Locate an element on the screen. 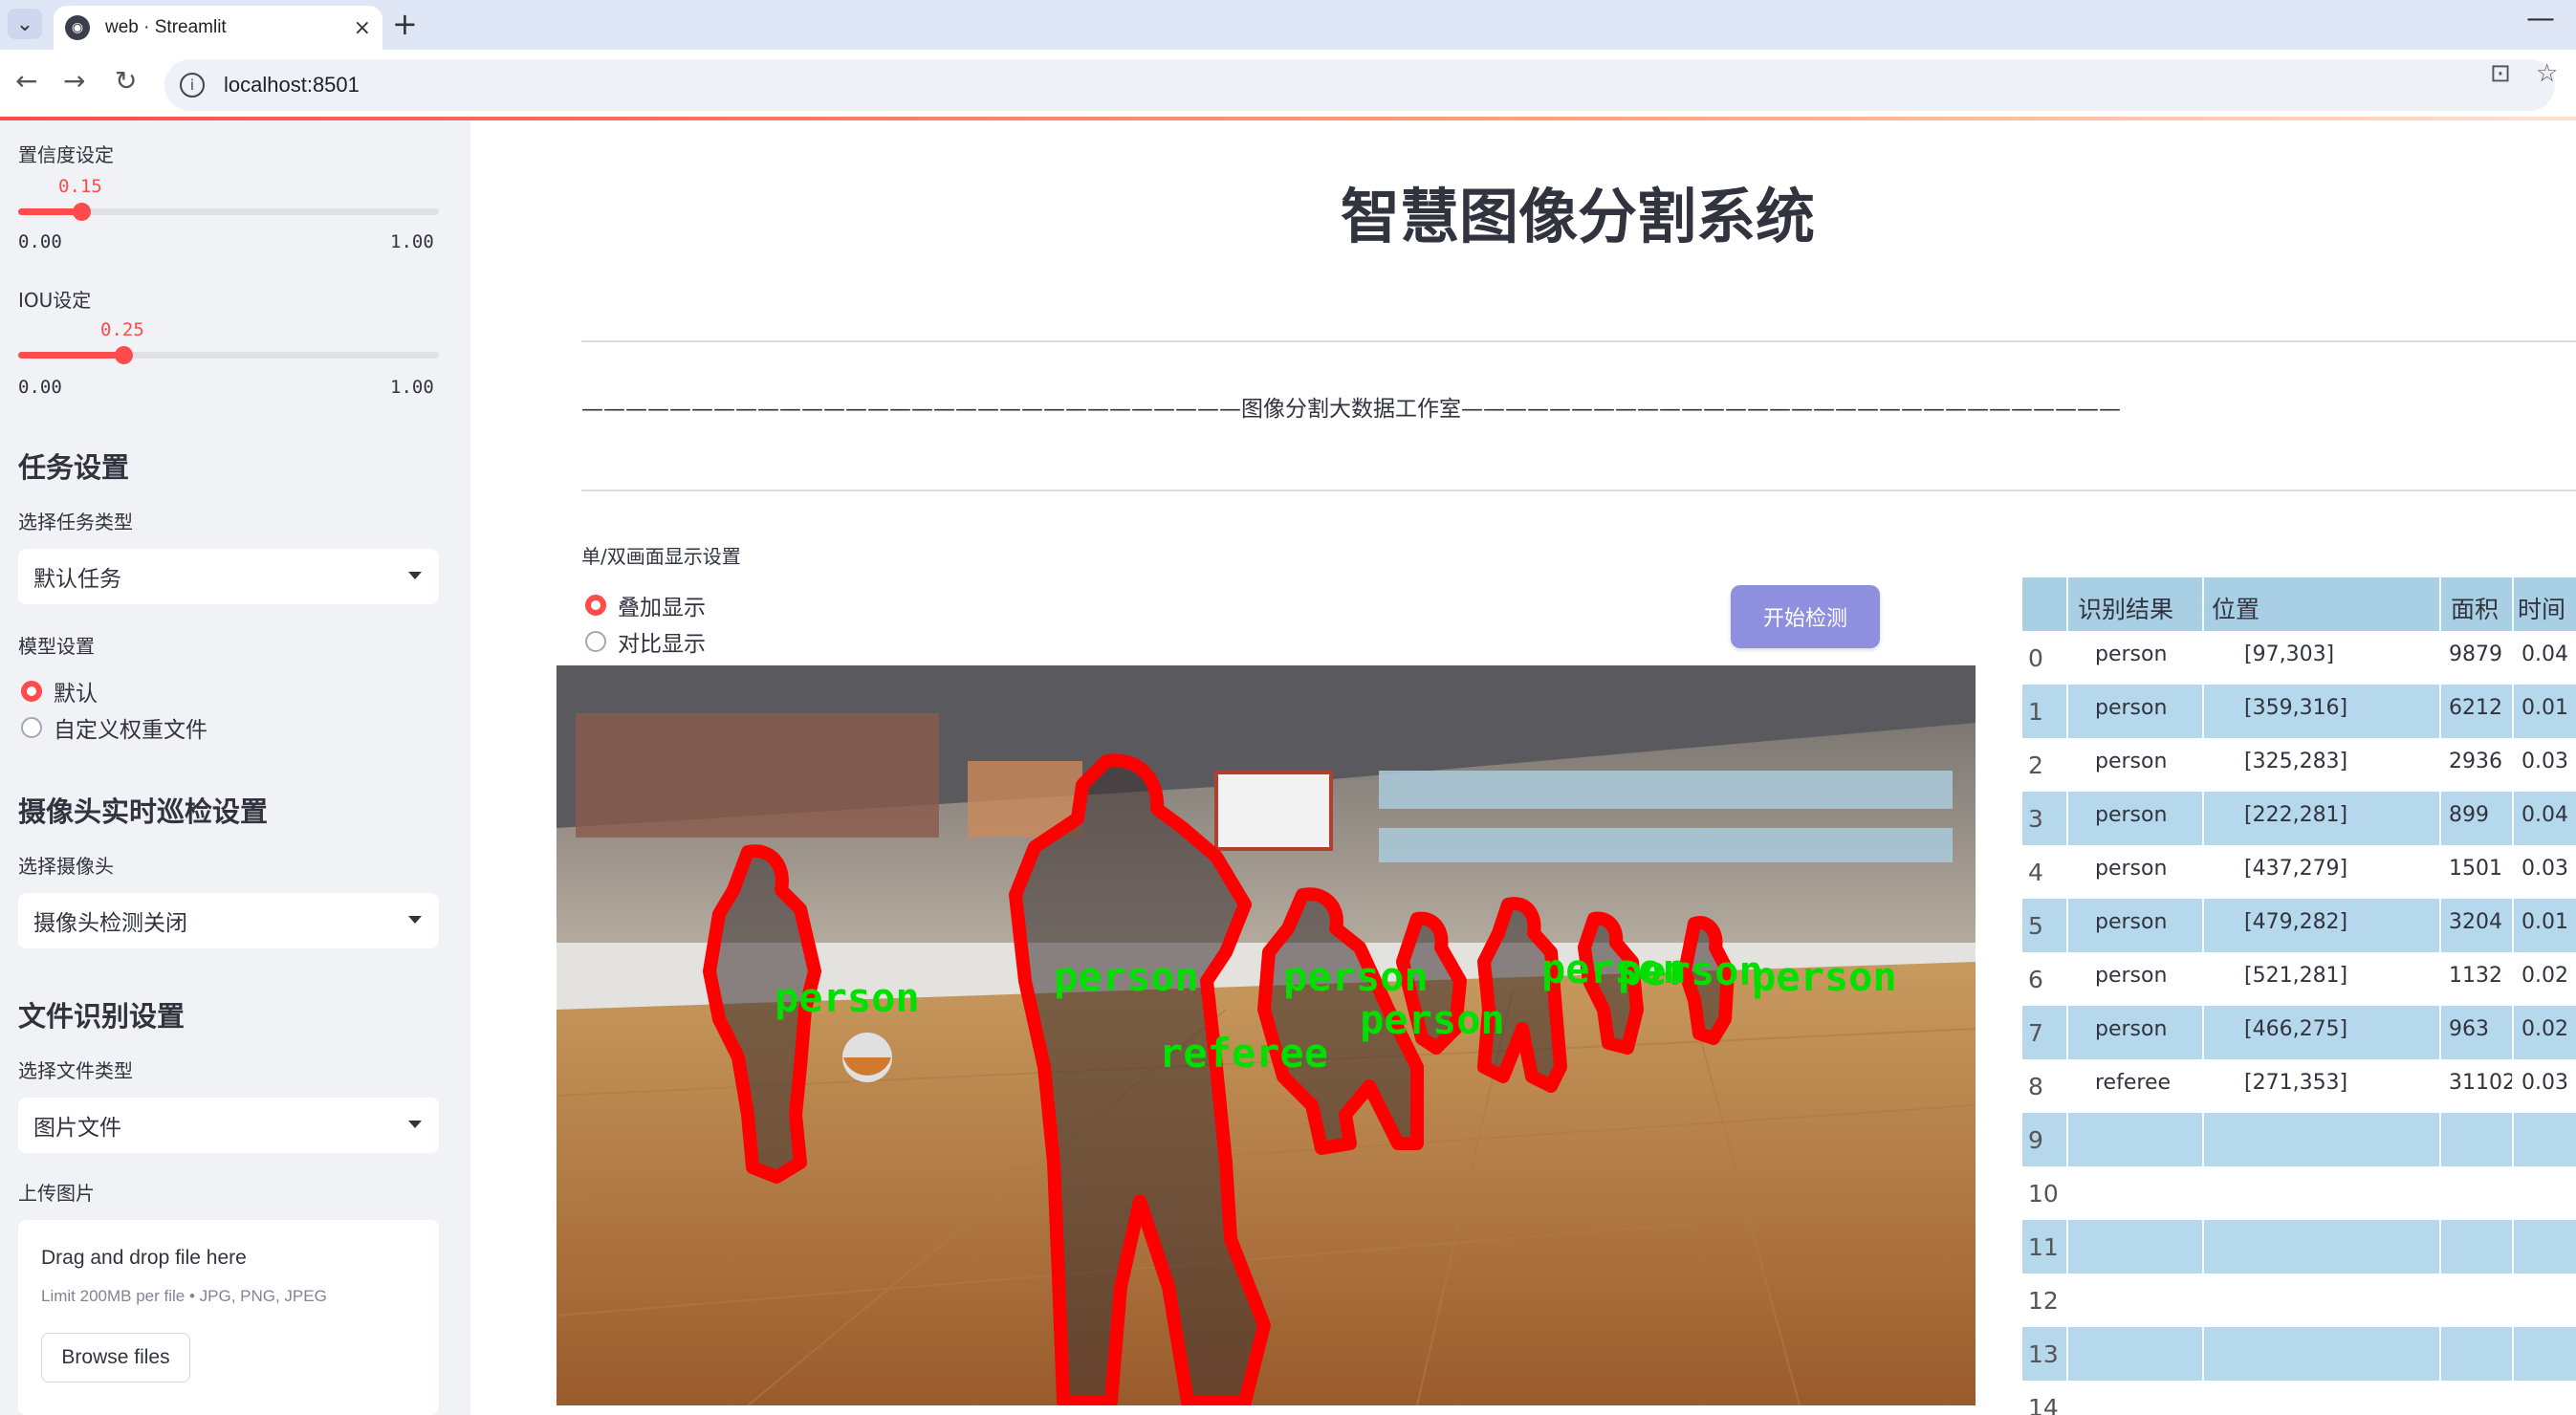 The image size is (2576, 1415). cell-position: [521,281] is located at coordinates (2296, 976).